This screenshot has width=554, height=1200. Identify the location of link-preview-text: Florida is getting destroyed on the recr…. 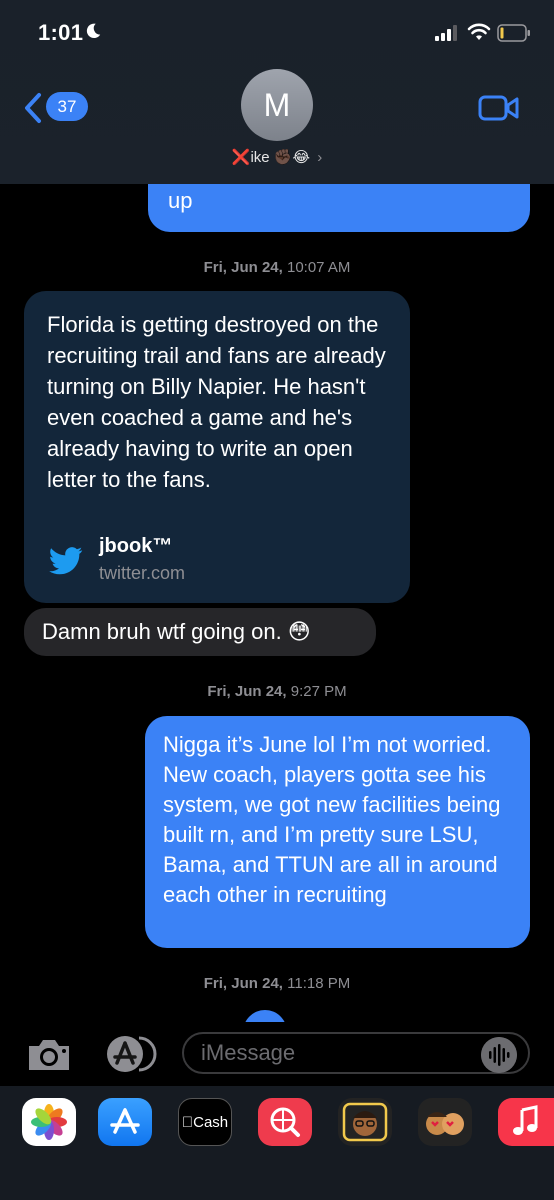
(216, 402).